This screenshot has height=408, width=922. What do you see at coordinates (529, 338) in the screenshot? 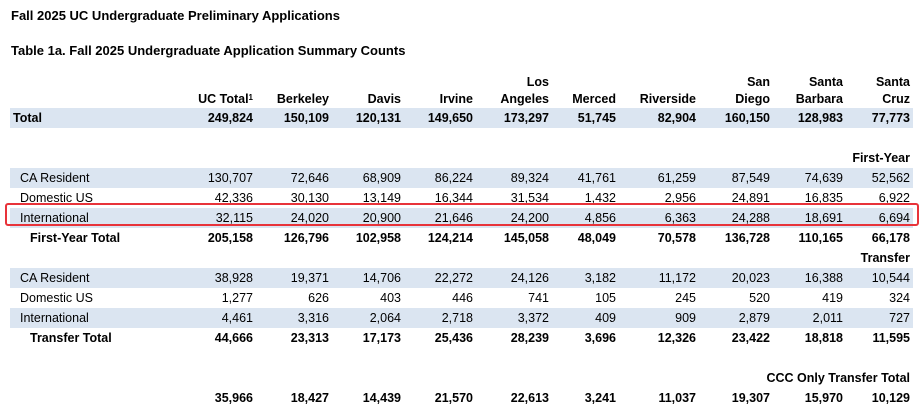
I see `table-cell: 28,239` at bounding box center [529, 338].